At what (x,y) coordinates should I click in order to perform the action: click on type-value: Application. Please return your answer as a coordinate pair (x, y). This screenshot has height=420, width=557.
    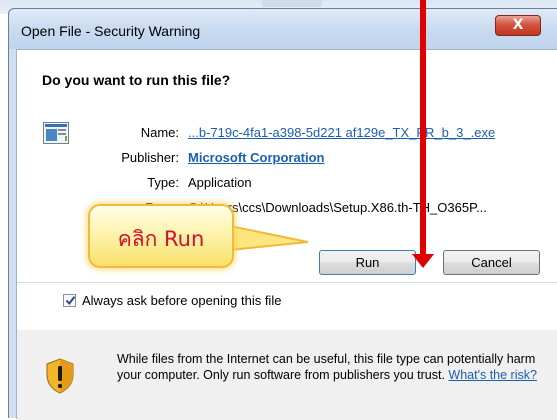
    Looking at the image, I should click on (220, 182).